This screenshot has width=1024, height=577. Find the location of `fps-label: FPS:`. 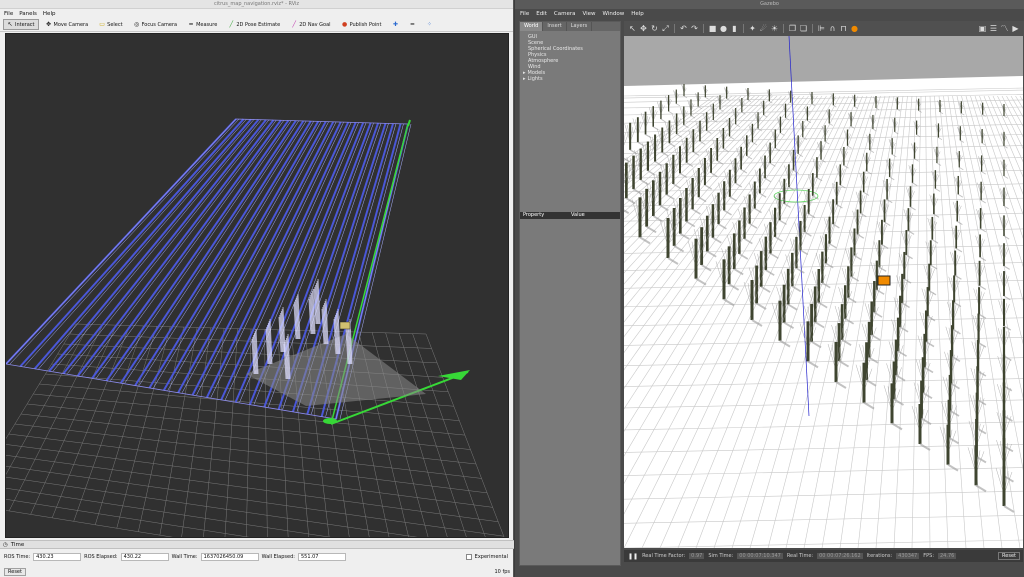

fps-label: FPS: is located at coordinates (928, 556).